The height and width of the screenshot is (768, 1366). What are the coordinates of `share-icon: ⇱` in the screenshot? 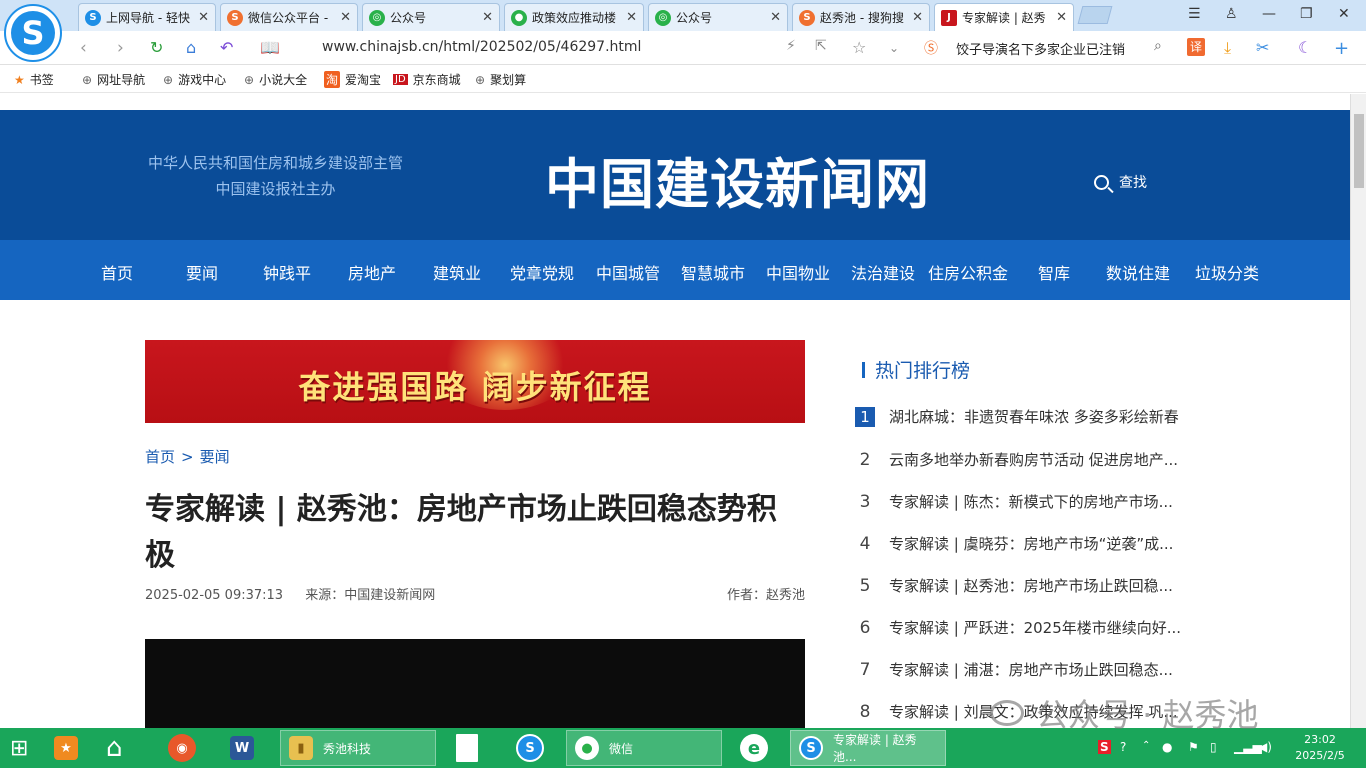 It's located at (821, 46).